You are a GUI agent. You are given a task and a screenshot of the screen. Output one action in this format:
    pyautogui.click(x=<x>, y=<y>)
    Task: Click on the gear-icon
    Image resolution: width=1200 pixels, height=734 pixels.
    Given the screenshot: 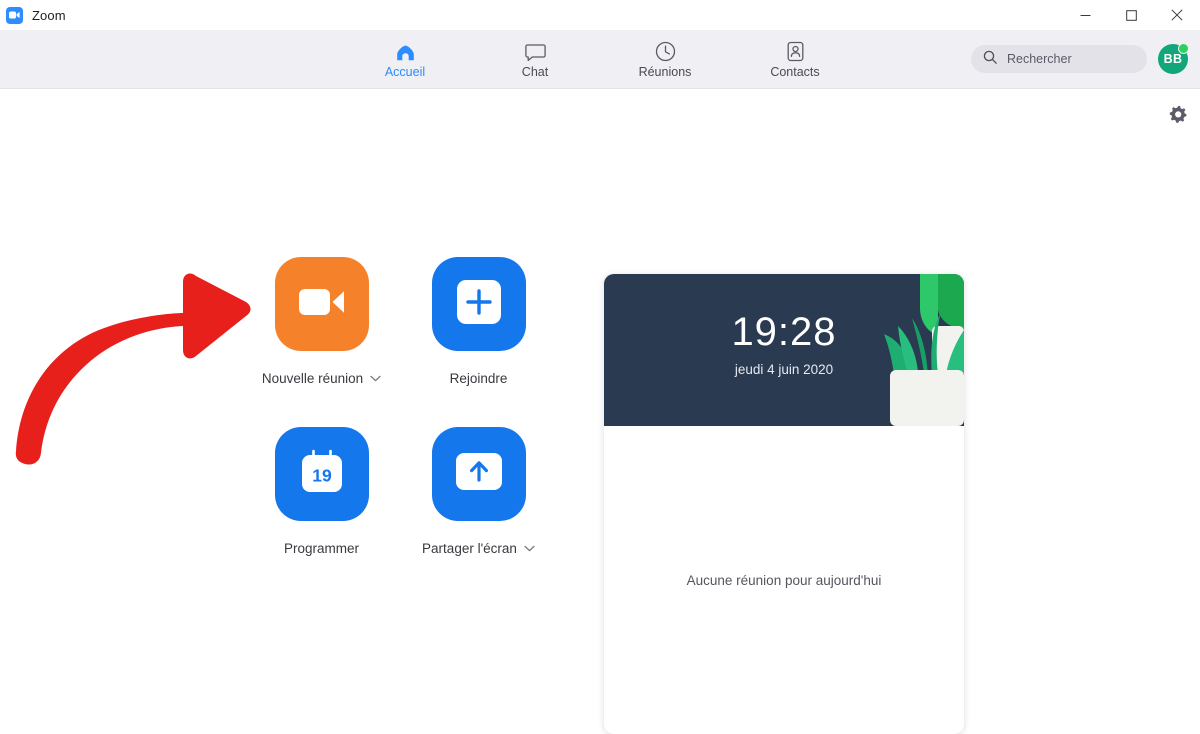 What is the action you would take?
    pyautogui.click(x=1178, y=117)
    